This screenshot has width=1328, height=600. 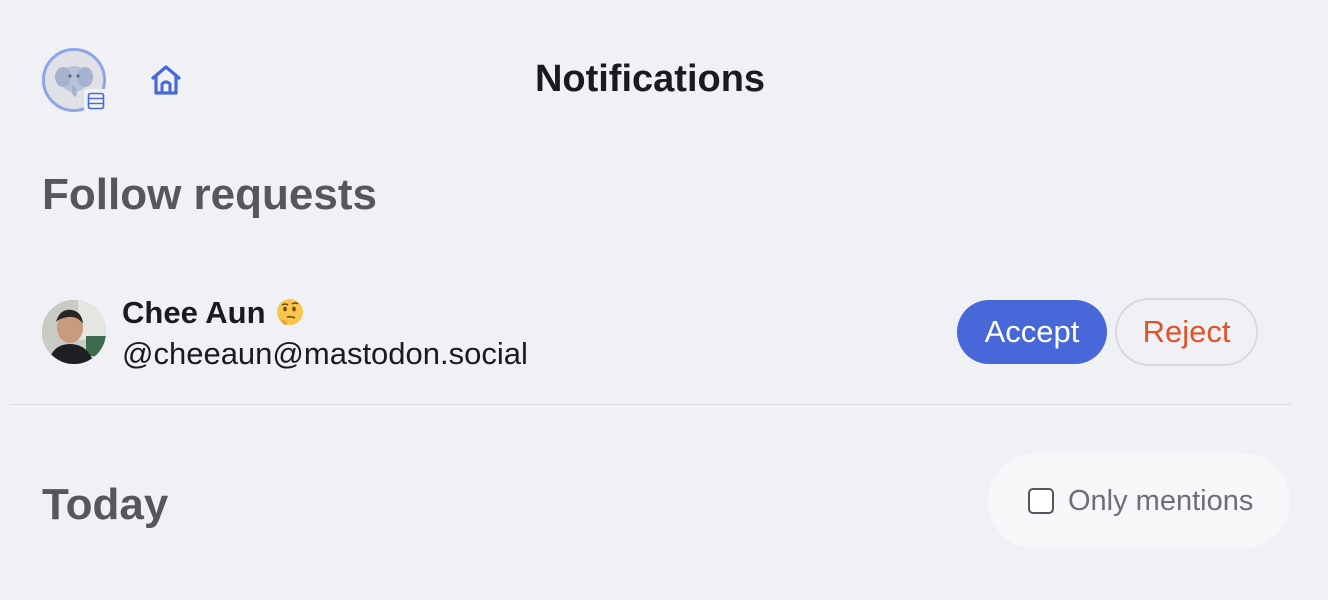 I want to click on only-mentions-label: Only mentions, so click(x=1160, y=501).